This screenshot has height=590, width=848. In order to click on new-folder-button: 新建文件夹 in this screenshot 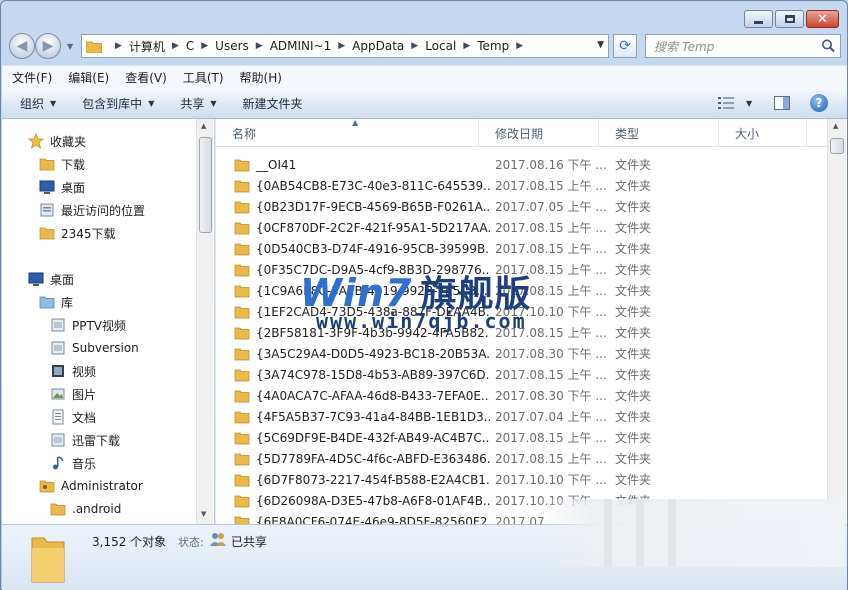, I will do `click(273, 103)`.